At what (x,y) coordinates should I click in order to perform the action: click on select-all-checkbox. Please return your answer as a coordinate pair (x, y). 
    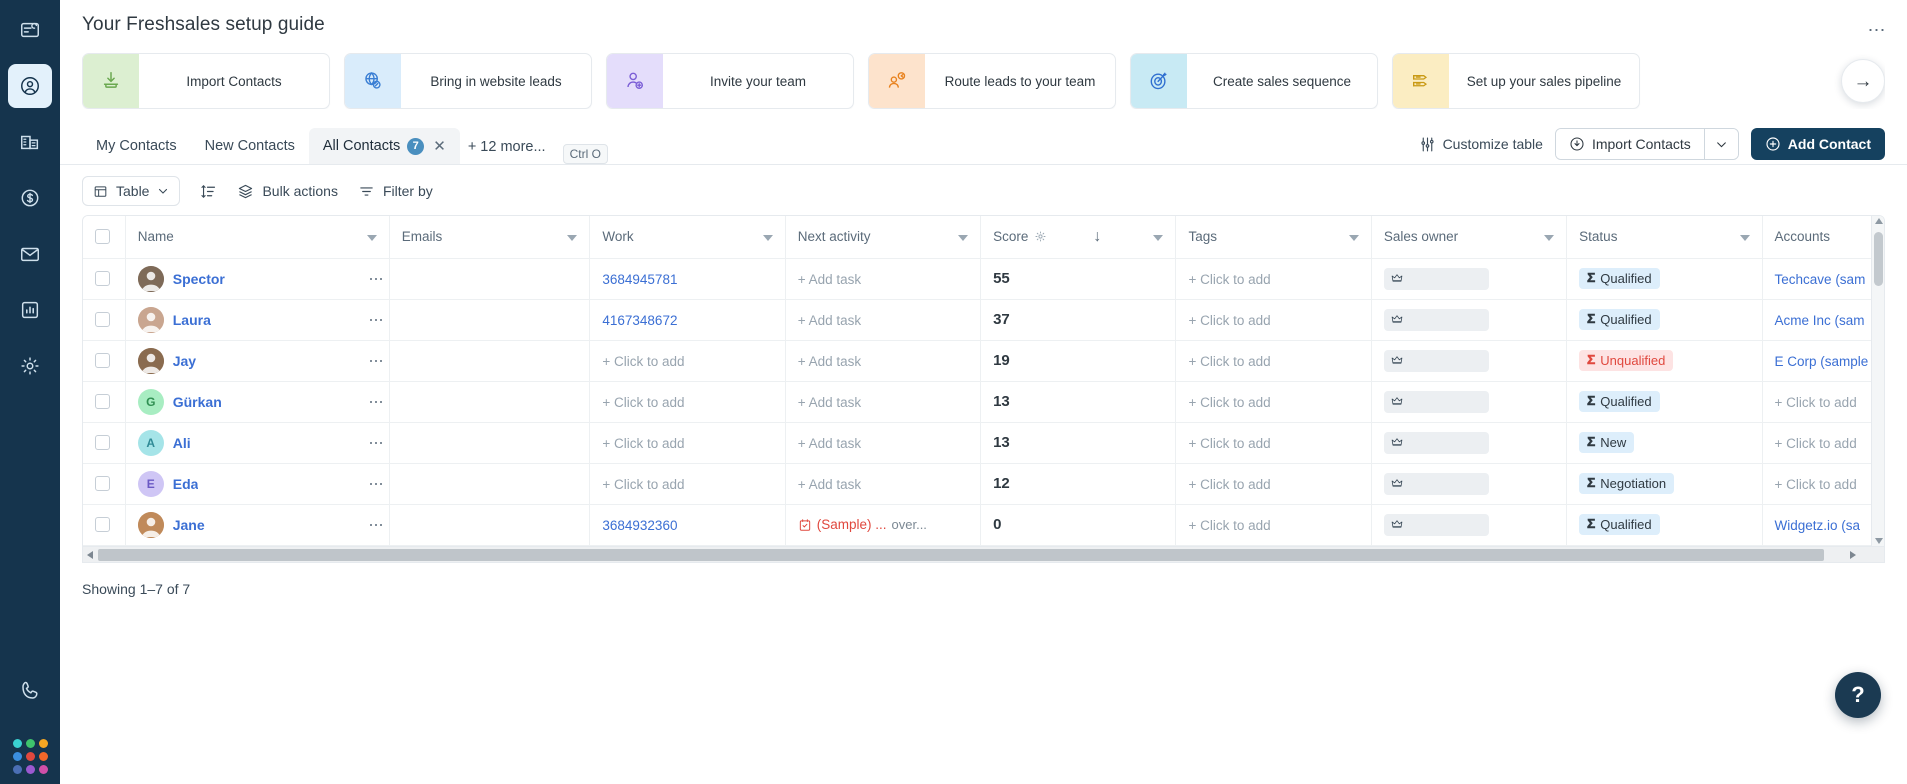
    Looking at the image, I should click on (102, 237).